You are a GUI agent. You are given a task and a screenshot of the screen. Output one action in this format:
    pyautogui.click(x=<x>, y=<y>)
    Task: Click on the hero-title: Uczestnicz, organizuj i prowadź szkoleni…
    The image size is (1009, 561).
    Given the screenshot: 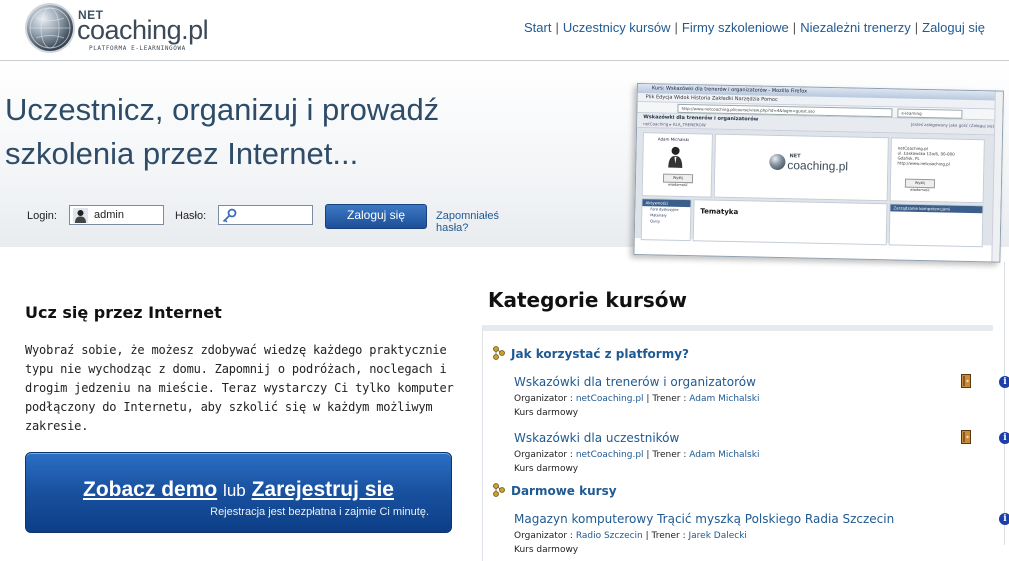 What is the action you would take?
    pyautogui.click(x=285, y=132)
    